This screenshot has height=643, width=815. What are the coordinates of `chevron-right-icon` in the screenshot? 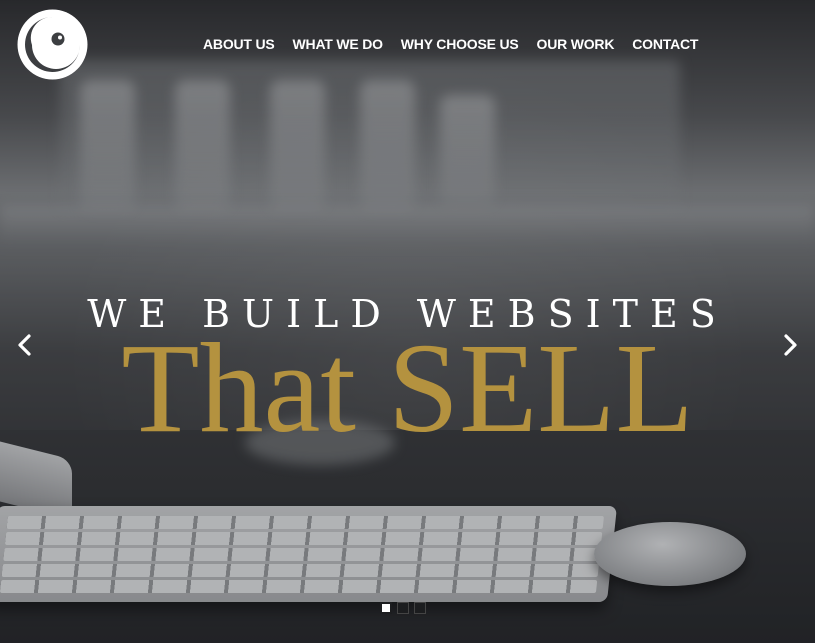 It's located at (790, 345).